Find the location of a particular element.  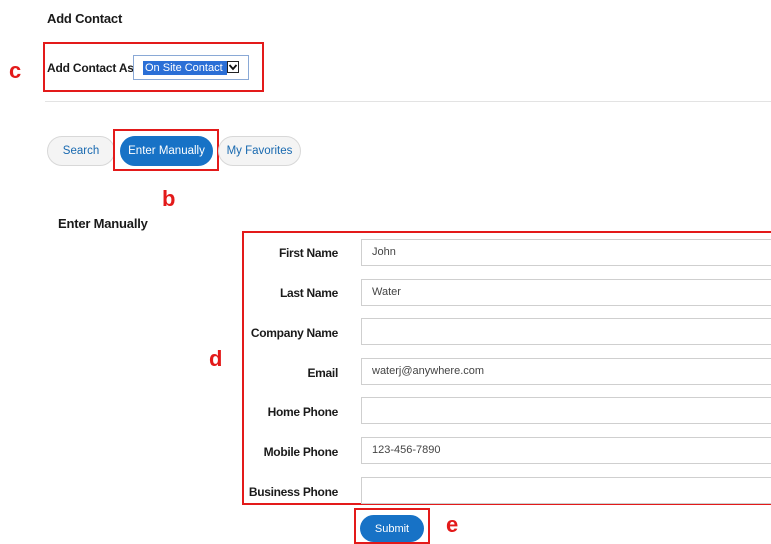

mobile-phone-label: Mobile Phone is located at coordinates (301, 452).